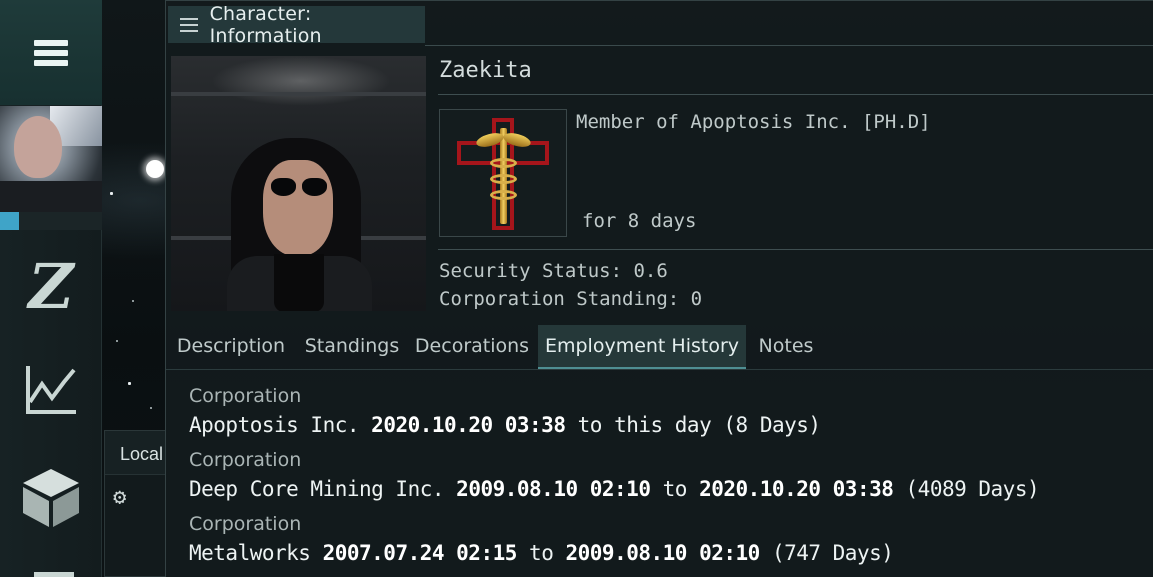 The image size is (1153, 577). What do you see at coordinates (468, 425) in the screenshot?
I see `start-date: 2020.10.20 03:38` at bounding box center [468, 425].